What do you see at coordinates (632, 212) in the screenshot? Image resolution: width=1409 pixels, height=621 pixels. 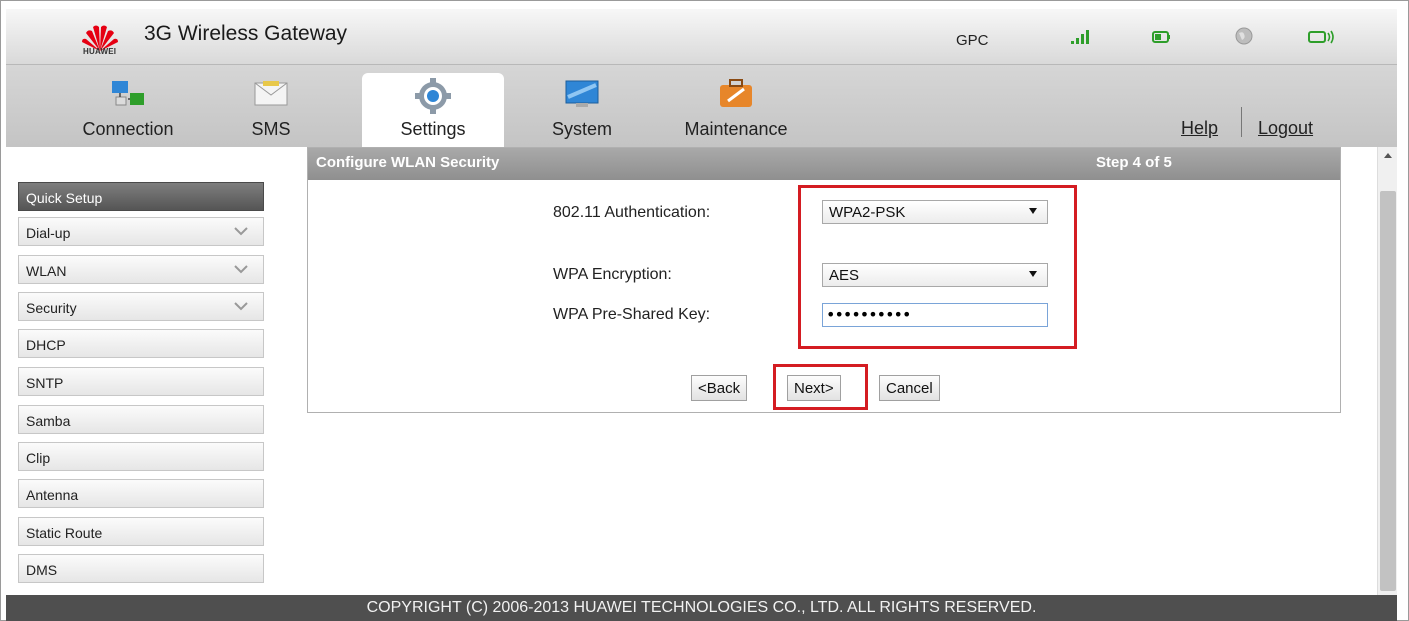 I see `auth-label: 802.11 Authentication:` at bounding box center [632, 212].